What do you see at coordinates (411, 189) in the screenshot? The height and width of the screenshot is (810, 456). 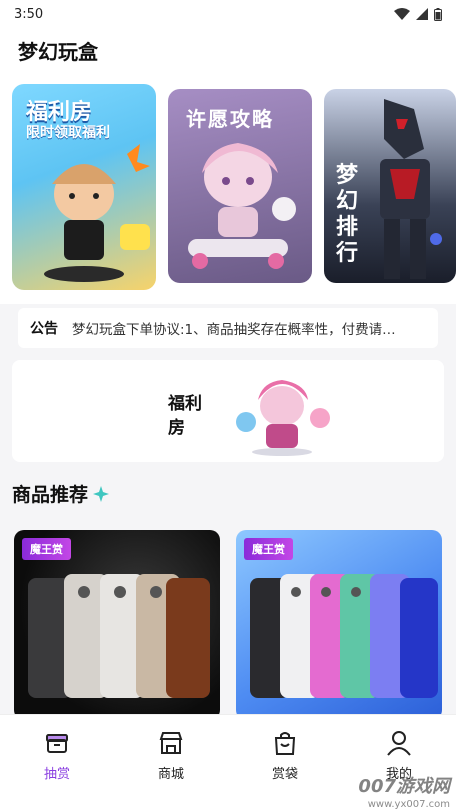 I see `mecha-illustration` at bounding box center [411, 189].